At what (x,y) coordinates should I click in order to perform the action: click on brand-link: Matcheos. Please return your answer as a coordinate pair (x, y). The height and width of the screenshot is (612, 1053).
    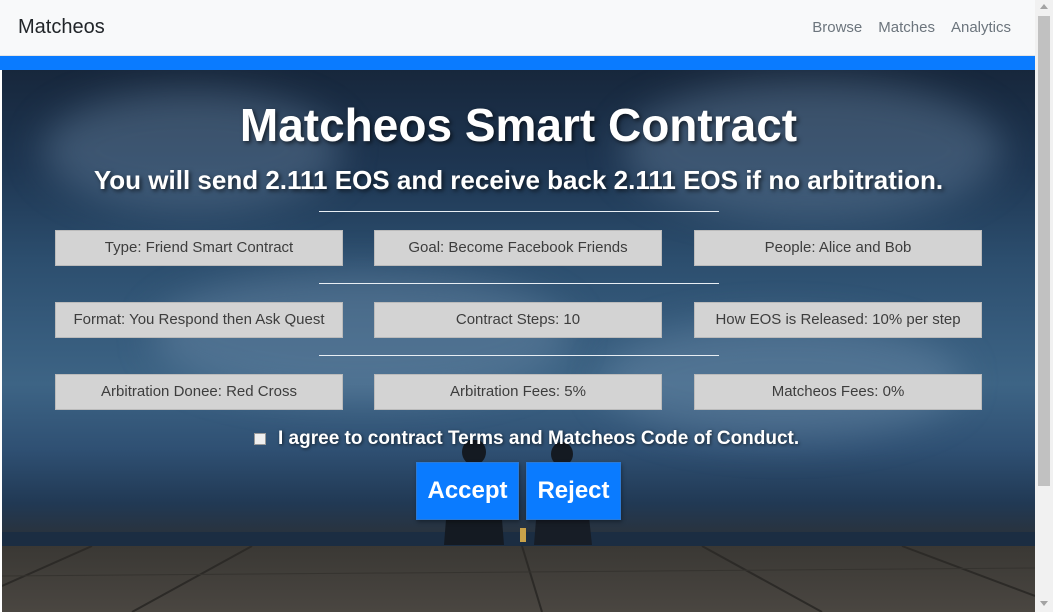
    Looking at the image, I should click on (61, 27).